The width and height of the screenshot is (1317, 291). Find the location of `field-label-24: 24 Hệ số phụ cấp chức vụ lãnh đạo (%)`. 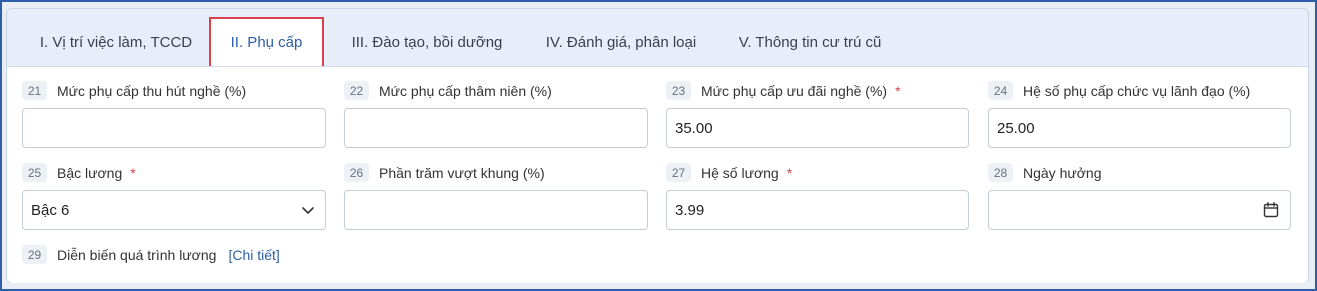

field-label-24: 24 Hệ số phụ cấp chức vụ lãnh đạo (%) is located at coordinates (1119, 90).